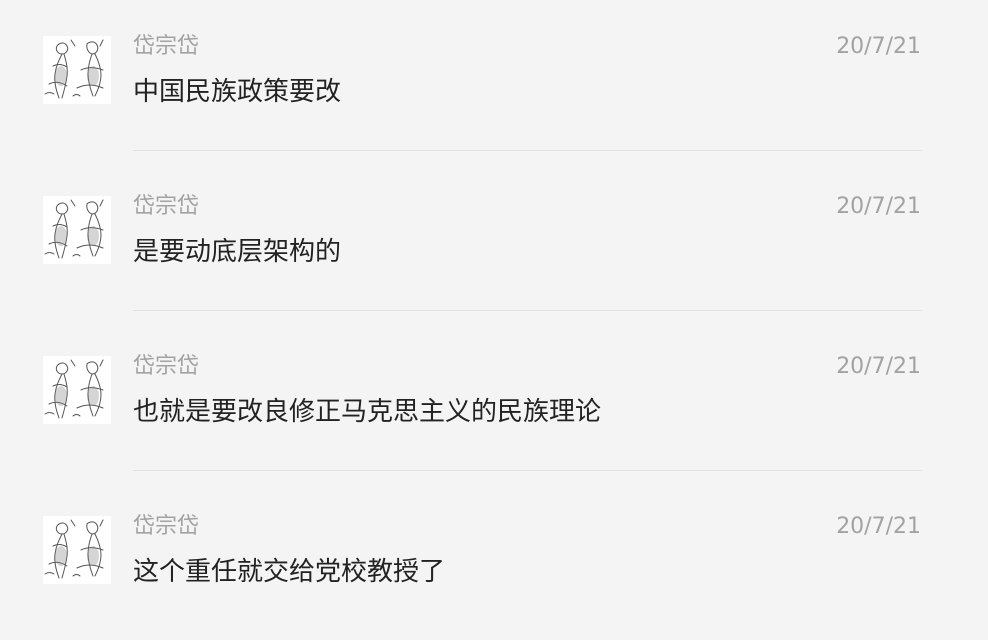 The width and height of the screenshot is (988, 640). I want to click on message-text: 中国民族政策要改, so click(237, 92).